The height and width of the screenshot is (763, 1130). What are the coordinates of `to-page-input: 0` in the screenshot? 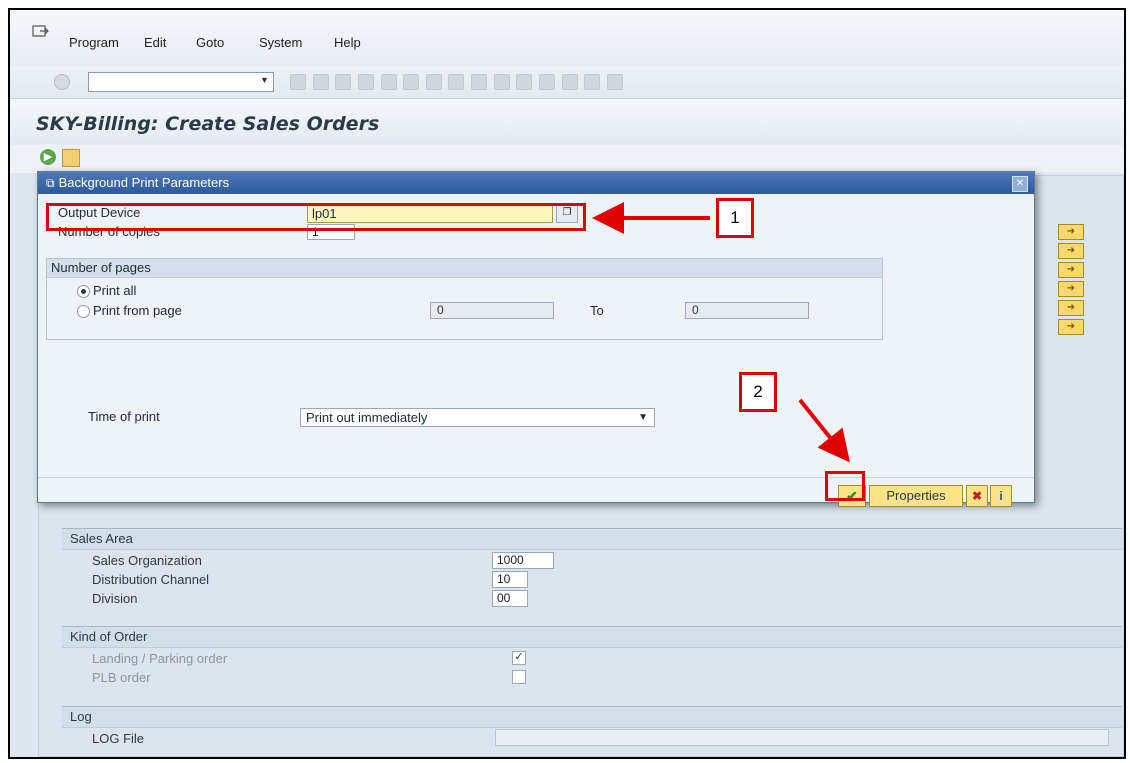 It's located at (747, 310).